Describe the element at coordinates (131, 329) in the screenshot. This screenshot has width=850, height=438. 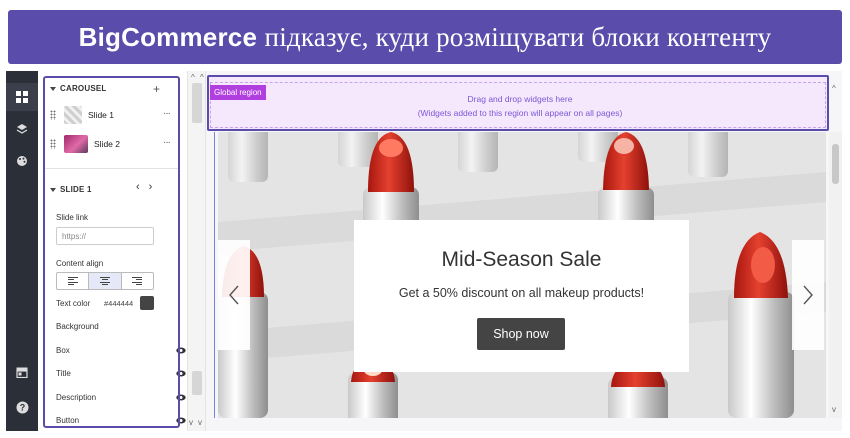
I see `property-row-background: Background` at that location.